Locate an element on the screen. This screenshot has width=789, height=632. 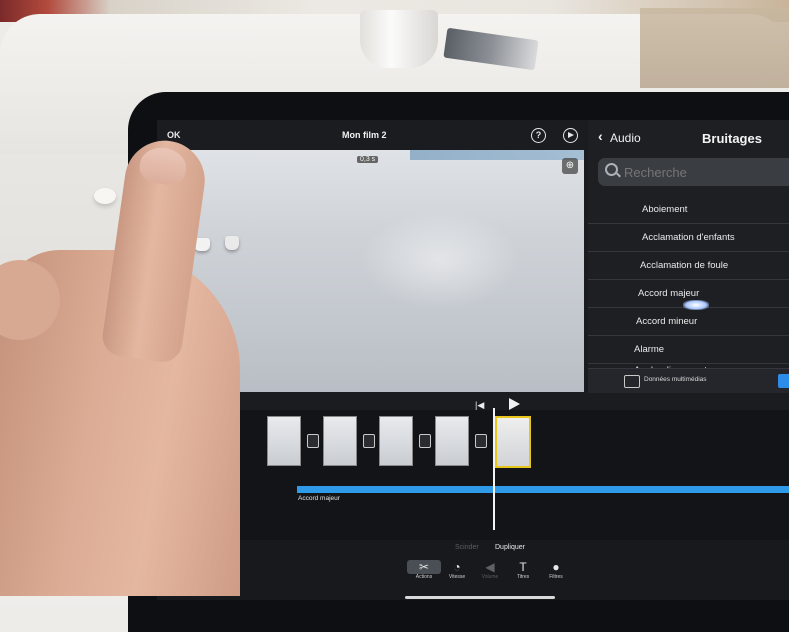
project-title: Mon film 2 is located at coordinates (364, 135).